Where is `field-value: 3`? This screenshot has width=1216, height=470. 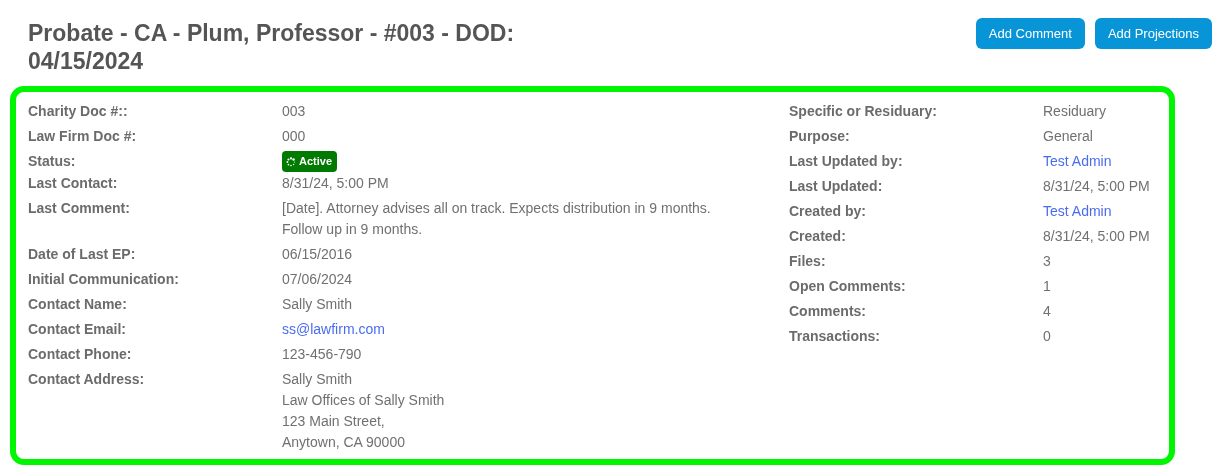 field-value: 3 is located at coordinates (1047, 261).